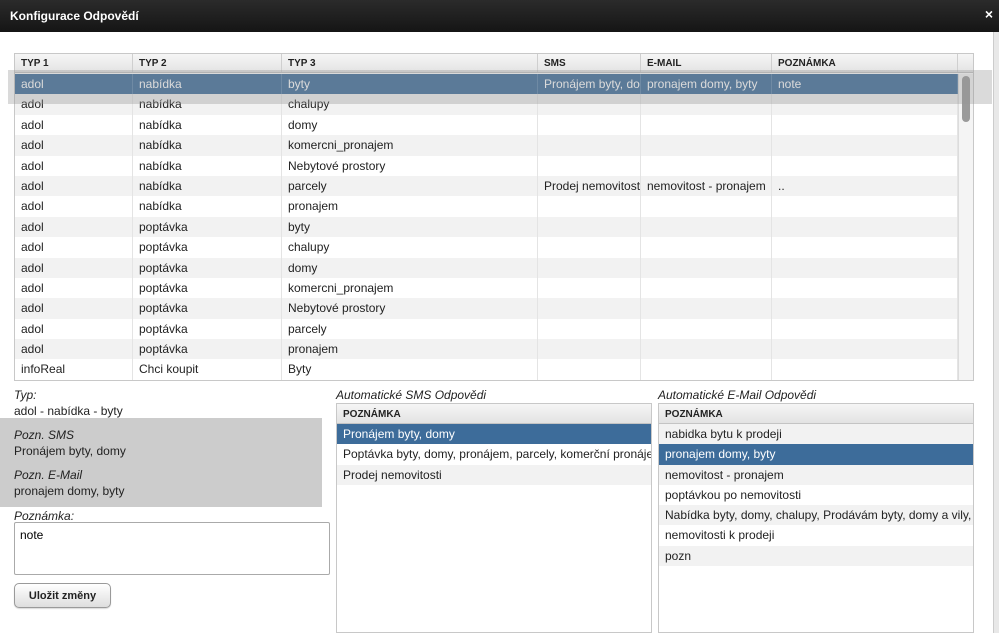 The width and height of the screenshot is (999, 633). I want to click on table-row: adol nabídka domy, so click(487, 125).